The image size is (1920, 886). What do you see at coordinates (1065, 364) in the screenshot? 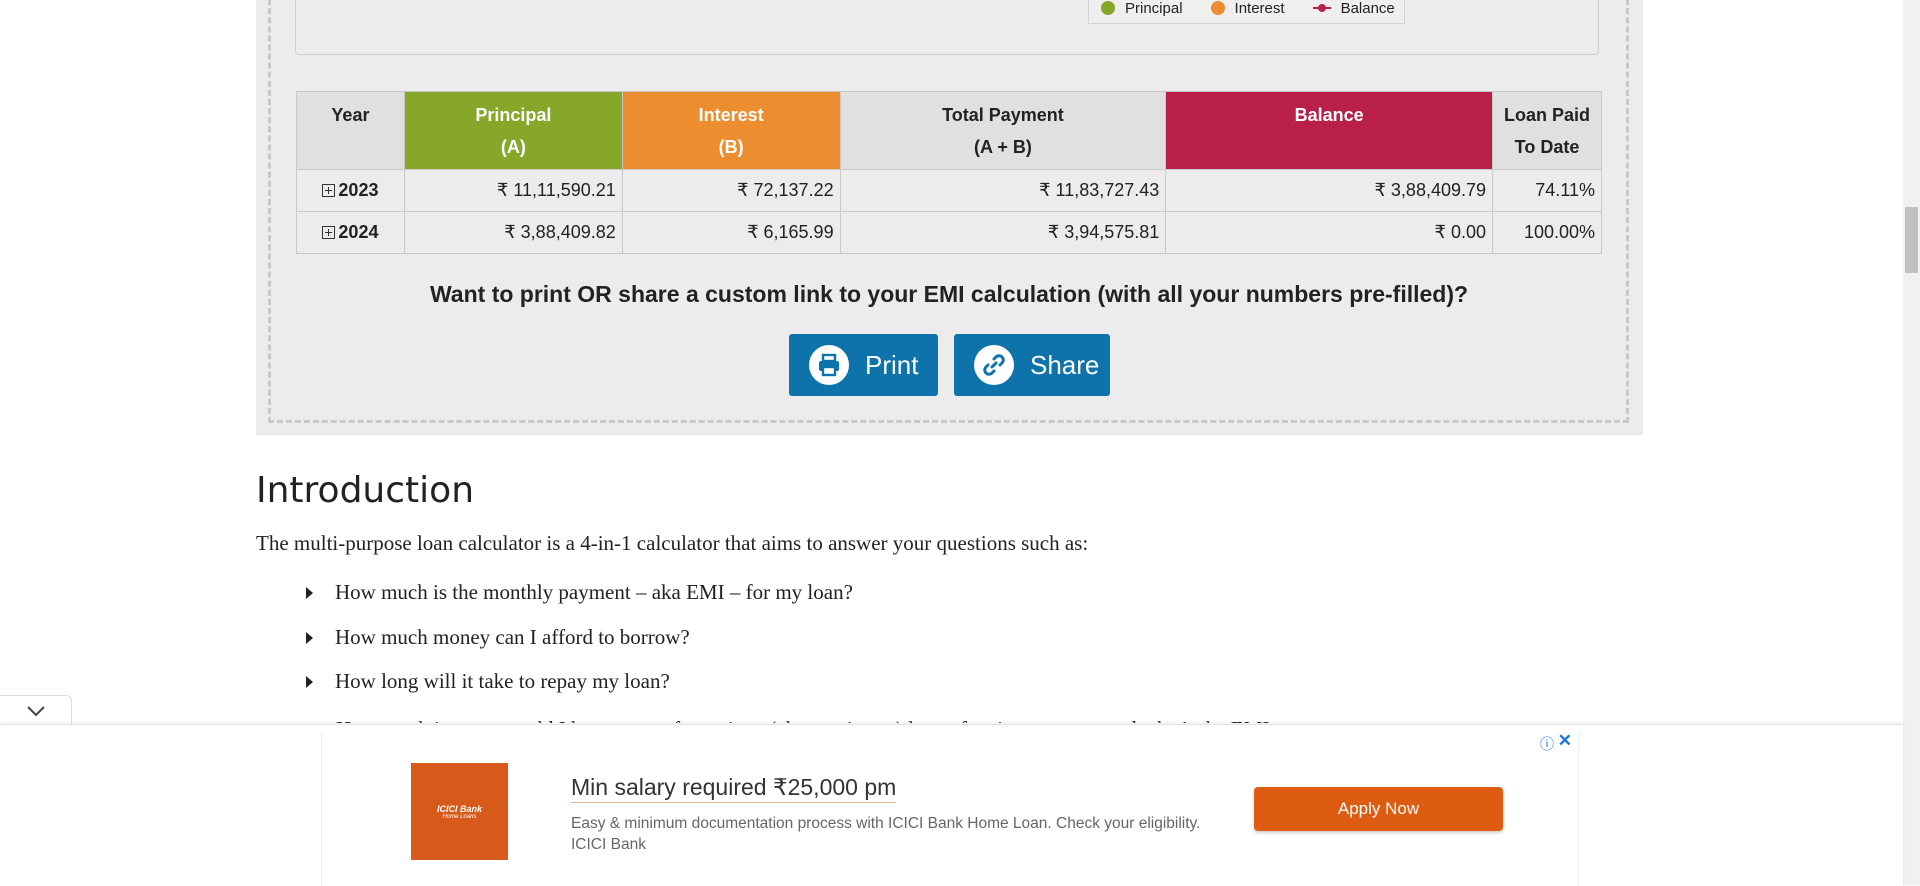
I see `share-button-label: Share` at bounding box center [1065, 364].